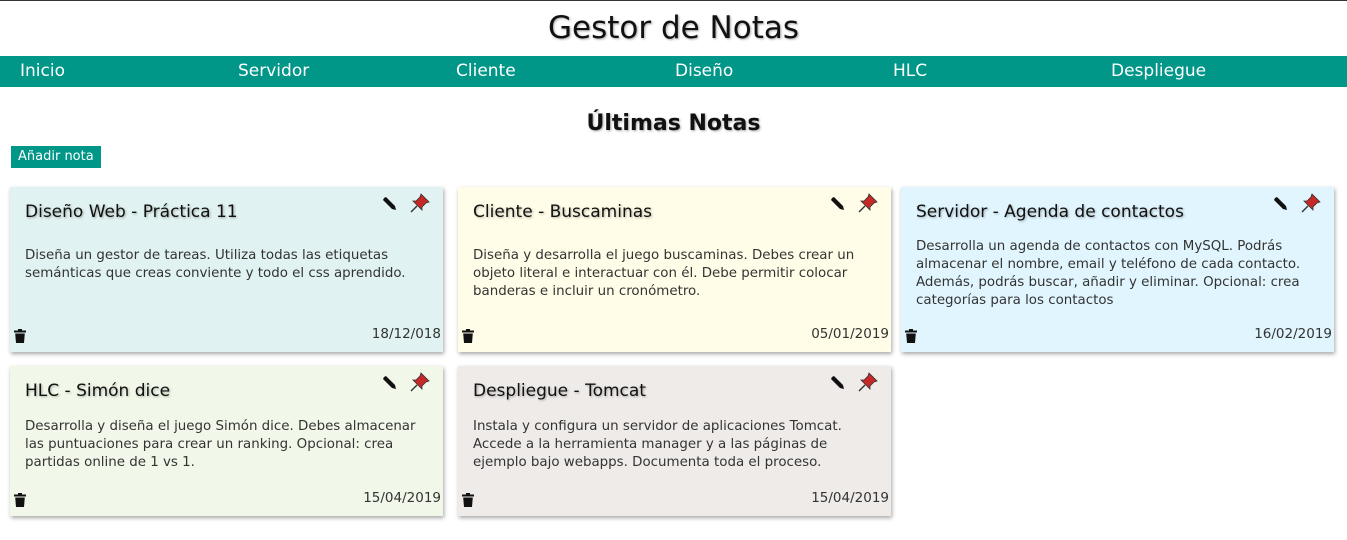  Describe the element at coordinates (850, 334) in the screenshot. I see `note-date: 05/01/2019` at that location.